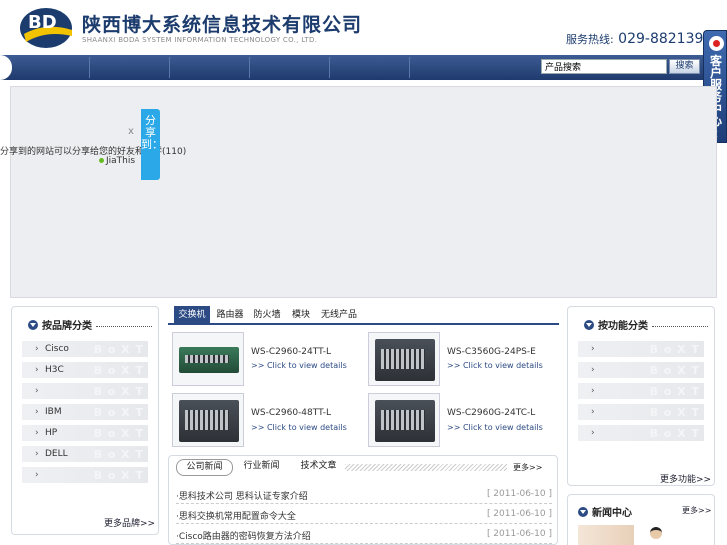 The height and width of the screenshot is (545, 727). I want to click on brand-panel-title: 按品牌分类, so click(60, 324).